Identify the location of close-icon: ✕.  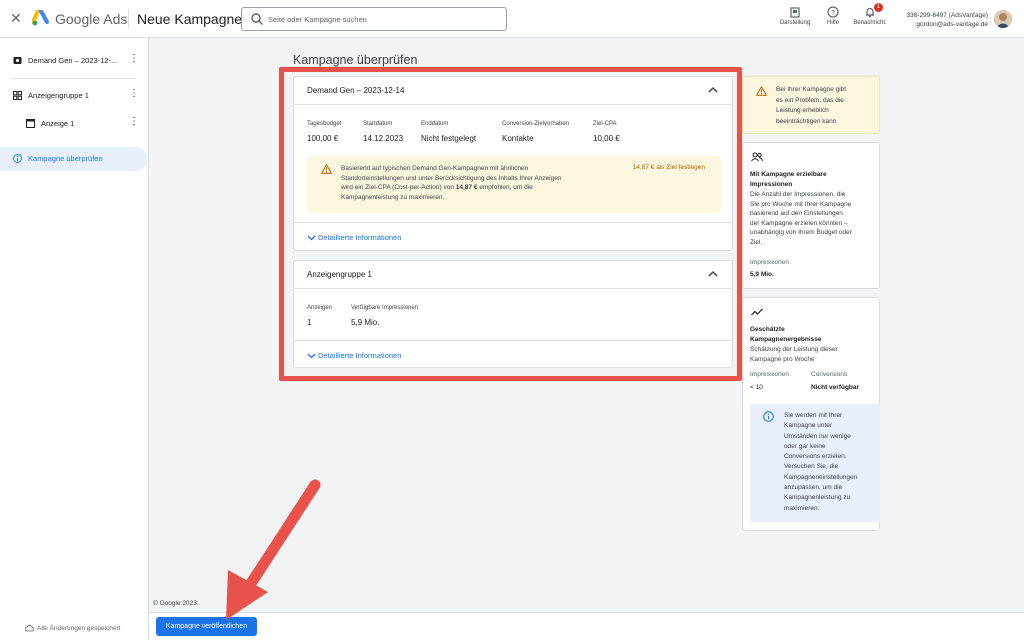
(16, 18).